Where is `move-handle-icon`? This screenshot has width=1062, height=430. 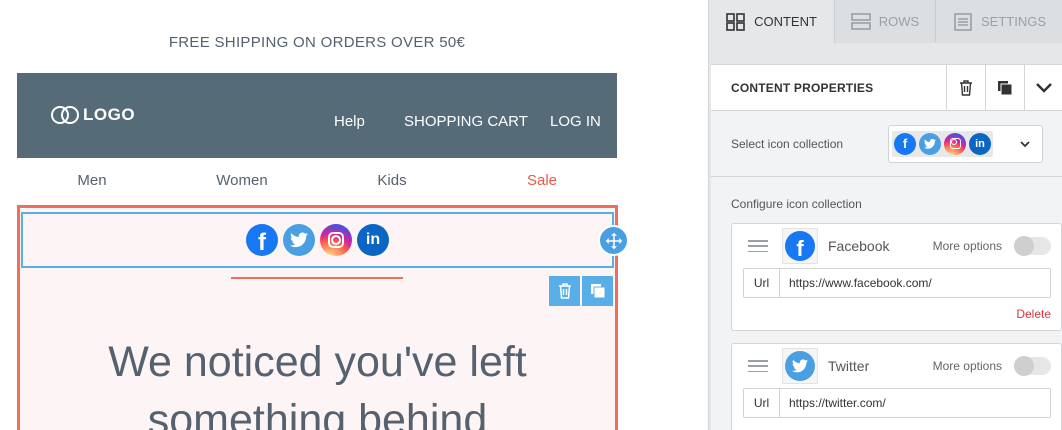
move-handle-icon is located at coordinates (613, 240).